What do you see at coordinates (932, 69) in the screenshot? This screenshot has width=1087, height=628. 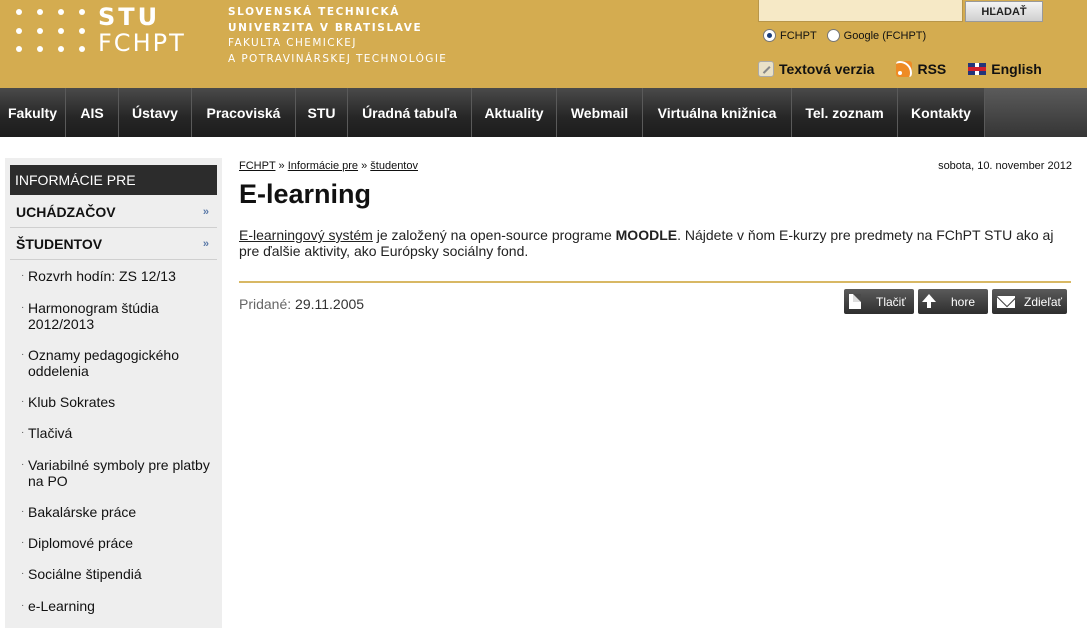 I see `rss-label: RSS` at bounding box center [932, 69].